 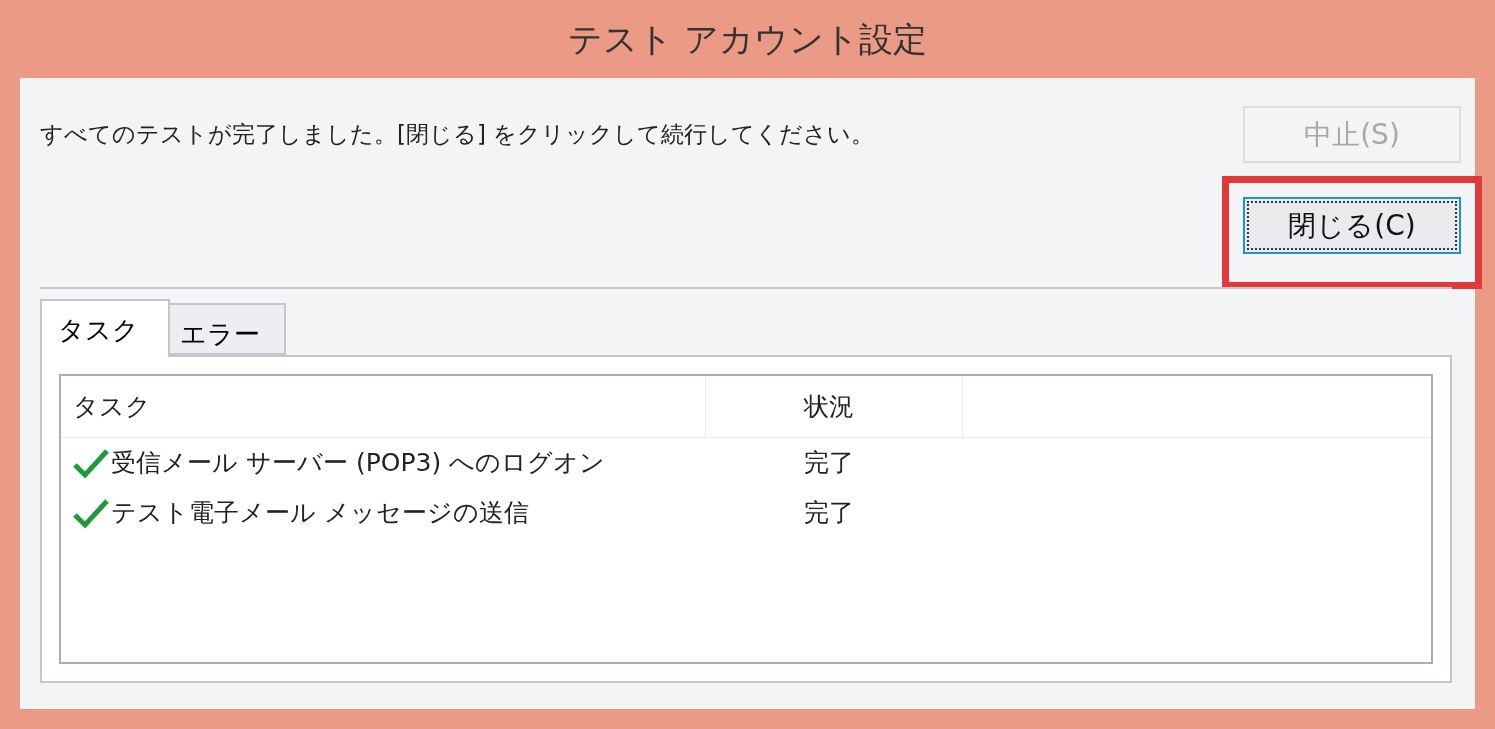 I want to click on table-cell-text: テスト電子メール メッセージの送信, so click(x=320, y=513).